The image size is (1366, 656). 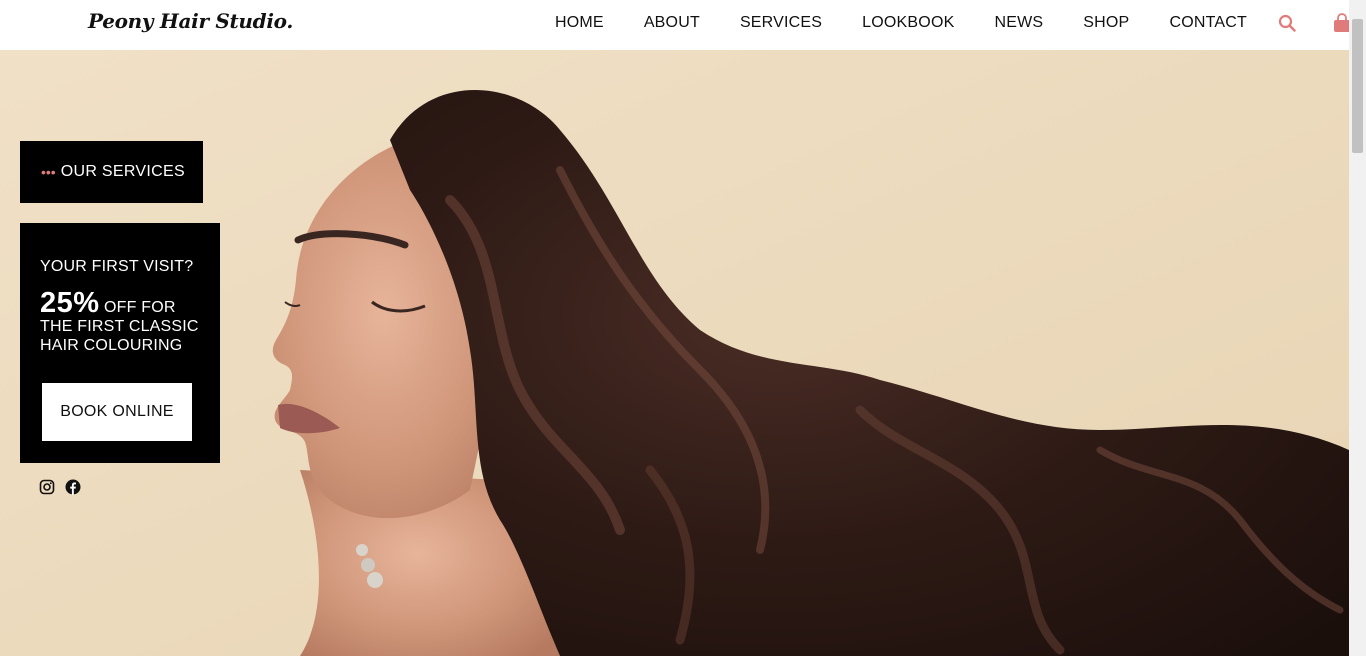 What do you see at coordinates (119, 326) in the screenshot?
I see `promo-line-2: THE FIRST CLASSIC` at bounding box center [119, 326].